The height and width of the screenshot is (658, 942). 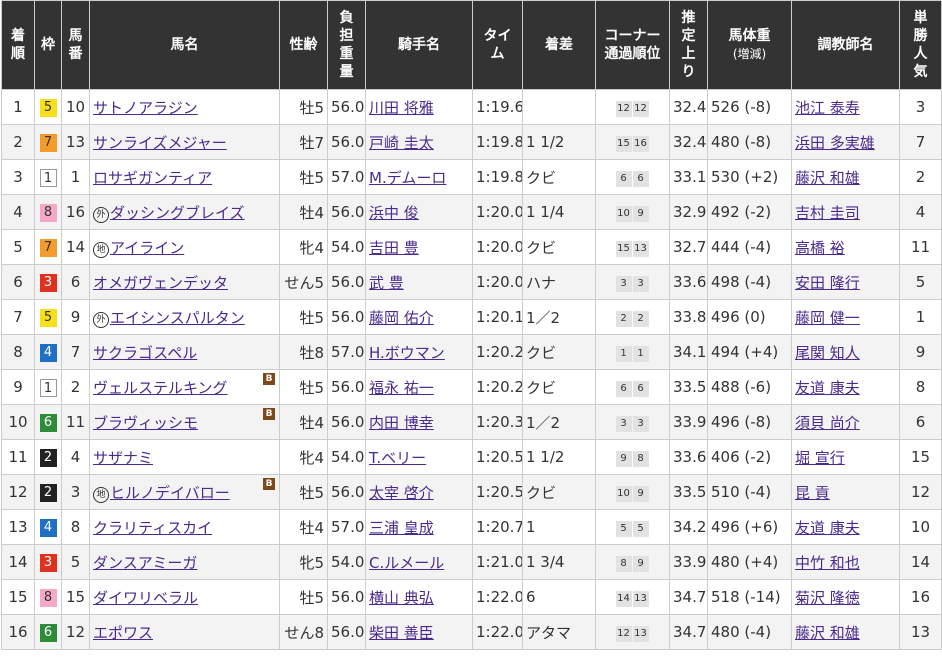 I want to click on trainer-cell: 友道 康夫, so click(x=845, y=527).